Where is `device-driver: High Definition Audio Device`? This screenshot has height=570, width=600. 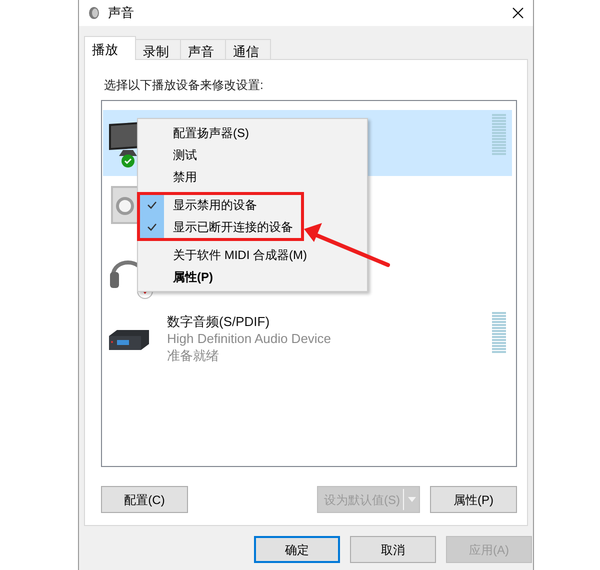 device-driver: High Definition Audio Device is located at coordinates (249, 338).